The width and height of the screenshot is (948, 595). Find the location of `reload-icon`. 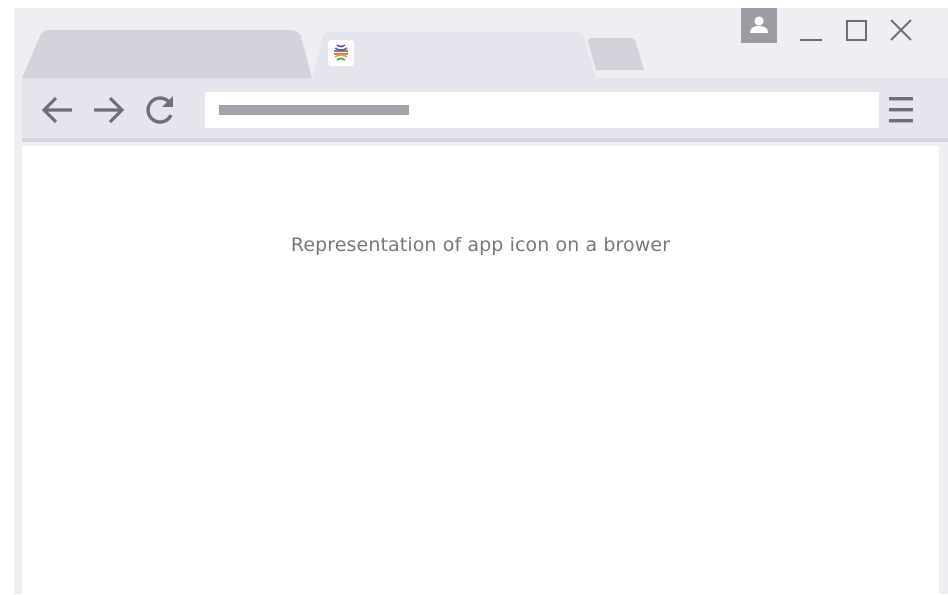

reload-icon is located at coordinates (160, 110).